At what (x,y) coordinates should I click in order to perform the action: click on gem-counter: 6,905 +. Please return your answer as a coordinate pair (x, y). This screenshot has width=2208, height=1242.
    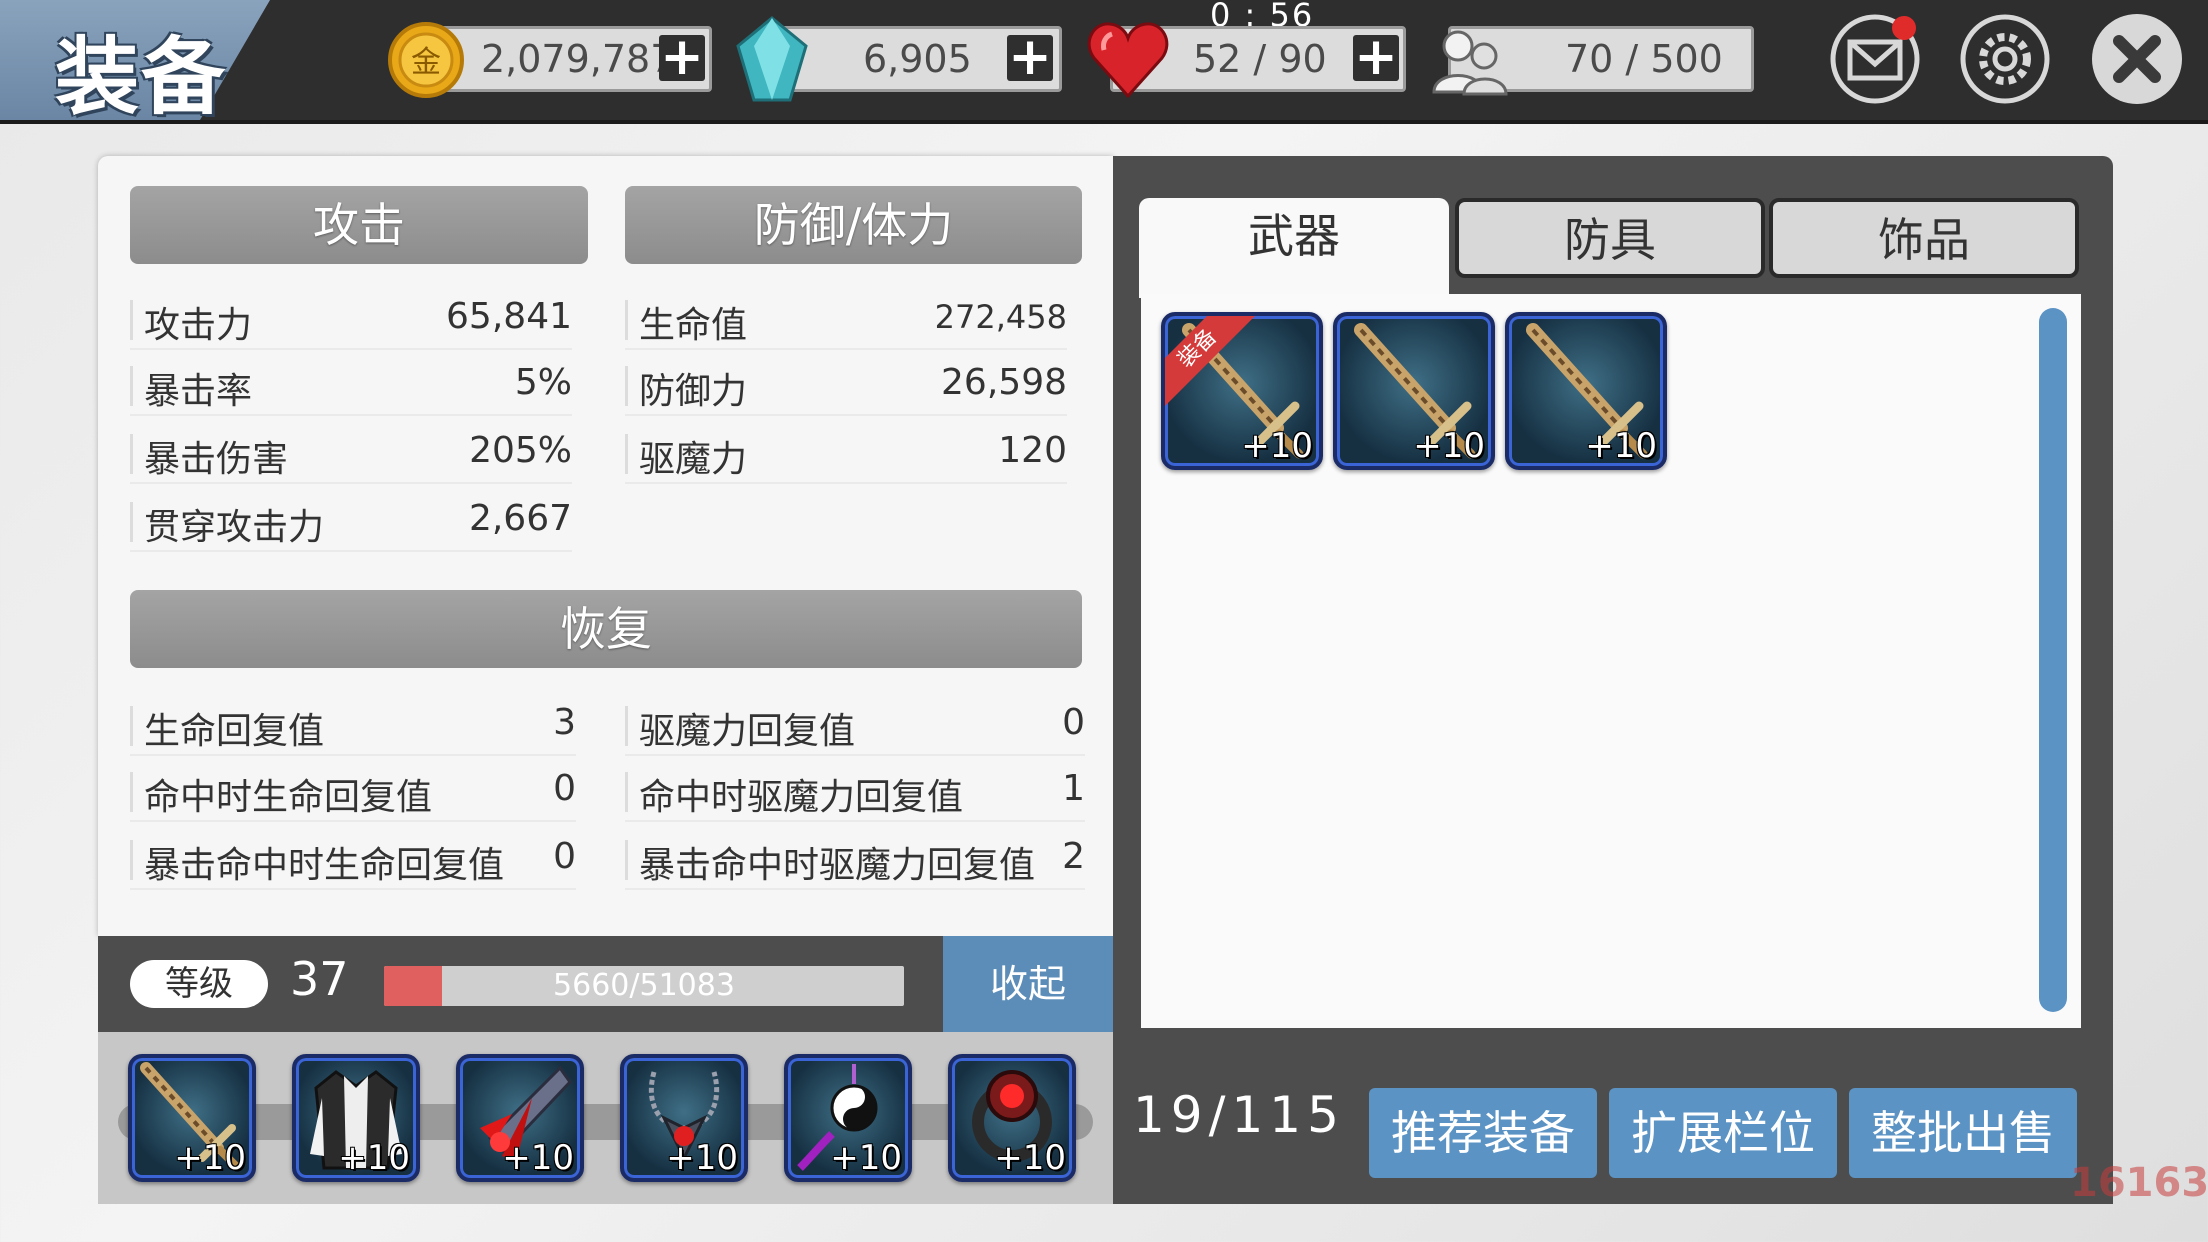
    Looking at the image, I should click on (915, 59).